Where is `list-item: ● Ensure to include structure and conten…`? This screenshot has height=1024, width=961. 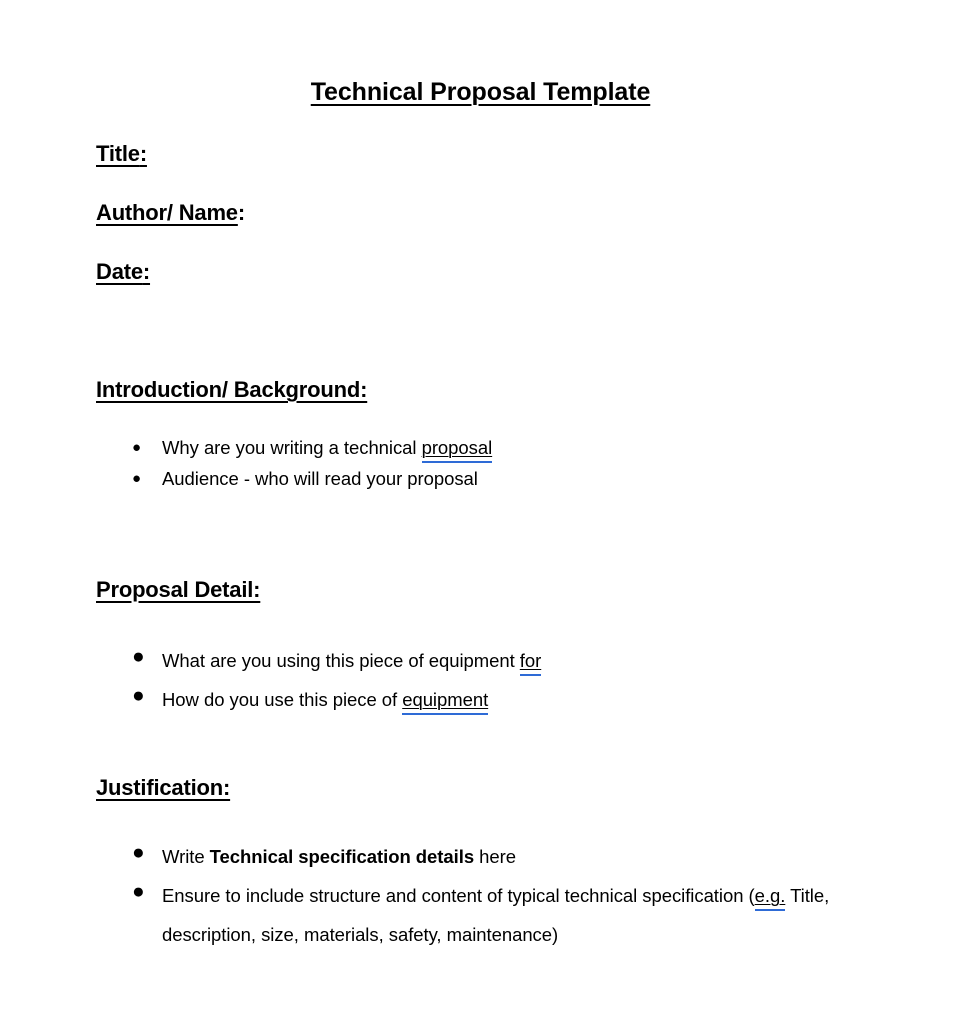
list-item: ● Ensure to include structure and conten… is located at coordinates (511, 915).